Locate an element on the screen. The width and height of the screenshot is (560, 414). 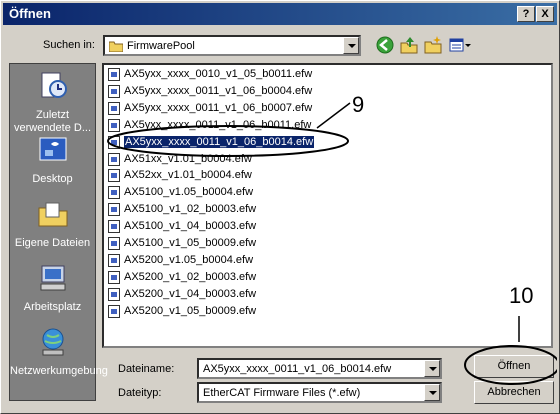
annotation-overlay is located at coordinates (229, 129).